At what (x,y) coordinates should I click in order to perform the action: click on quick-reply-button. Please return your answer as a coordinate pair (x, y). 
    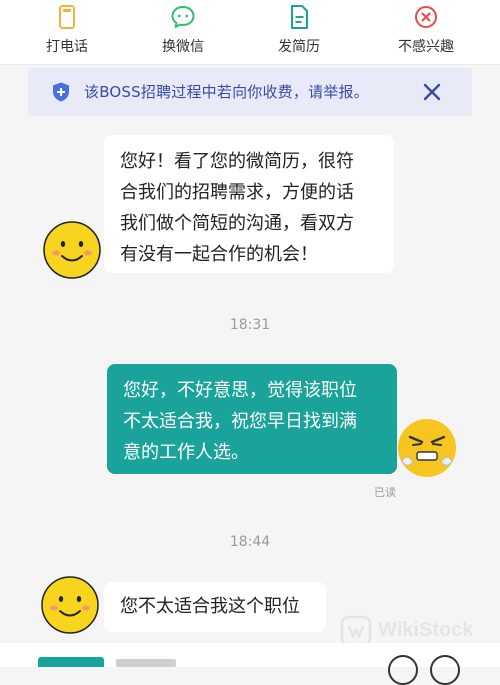
    Looking at the image, I should click on (71, 662).